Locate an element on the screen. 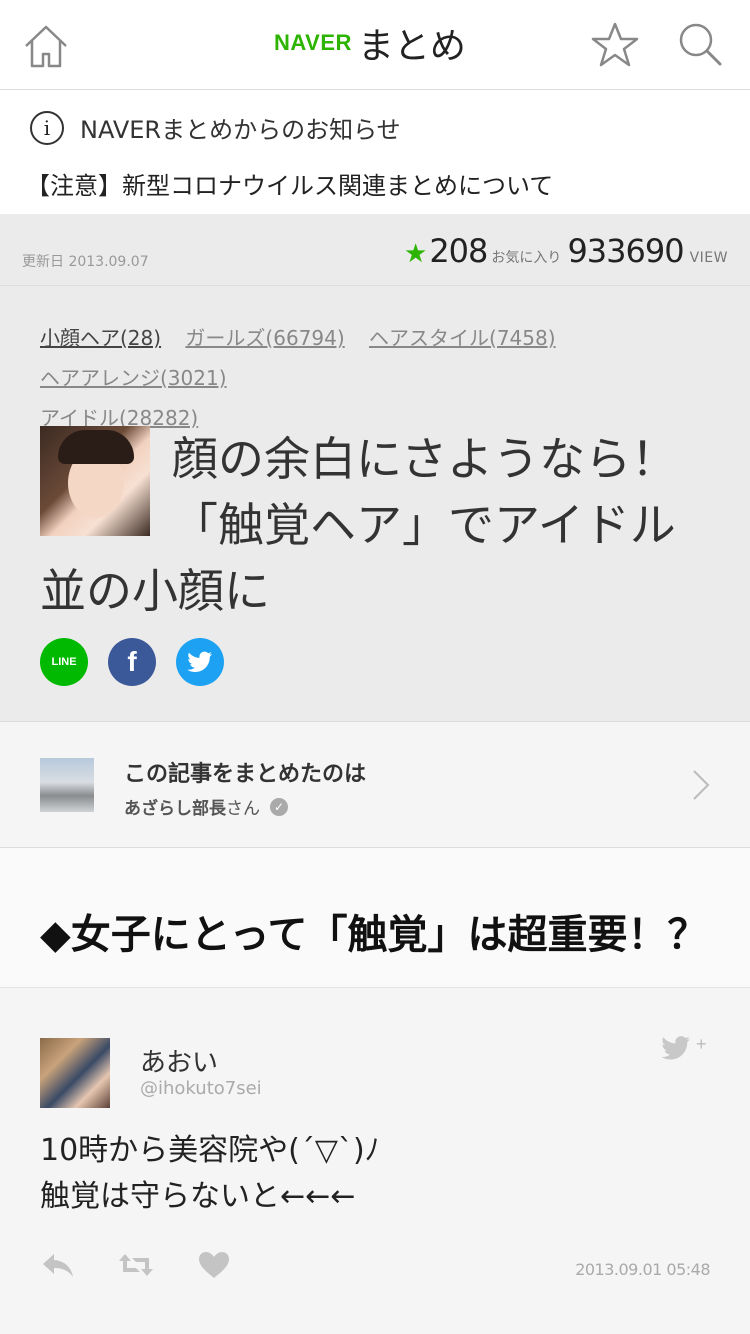 Image resolution: width=750 pixels, height=1334 pixels. tweet-avatar is located at coordinates (75, 1073).